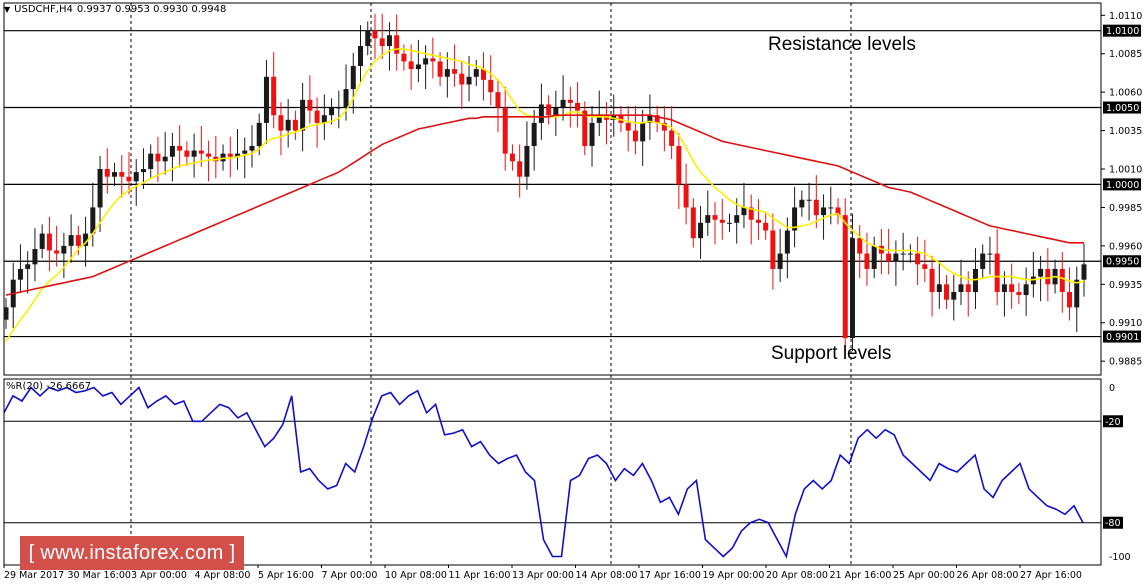  I want to click on x-tick-label: 4 Apr 08:00, so click(223, 575).